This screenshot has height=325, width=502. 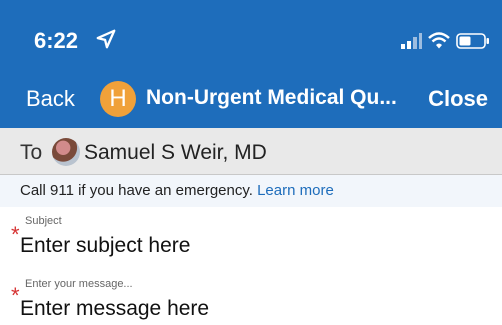 What do you see at coordinates (106, 39) in the screenshot?
I see `location-arrow-icon` at bounding box center [106, 39].